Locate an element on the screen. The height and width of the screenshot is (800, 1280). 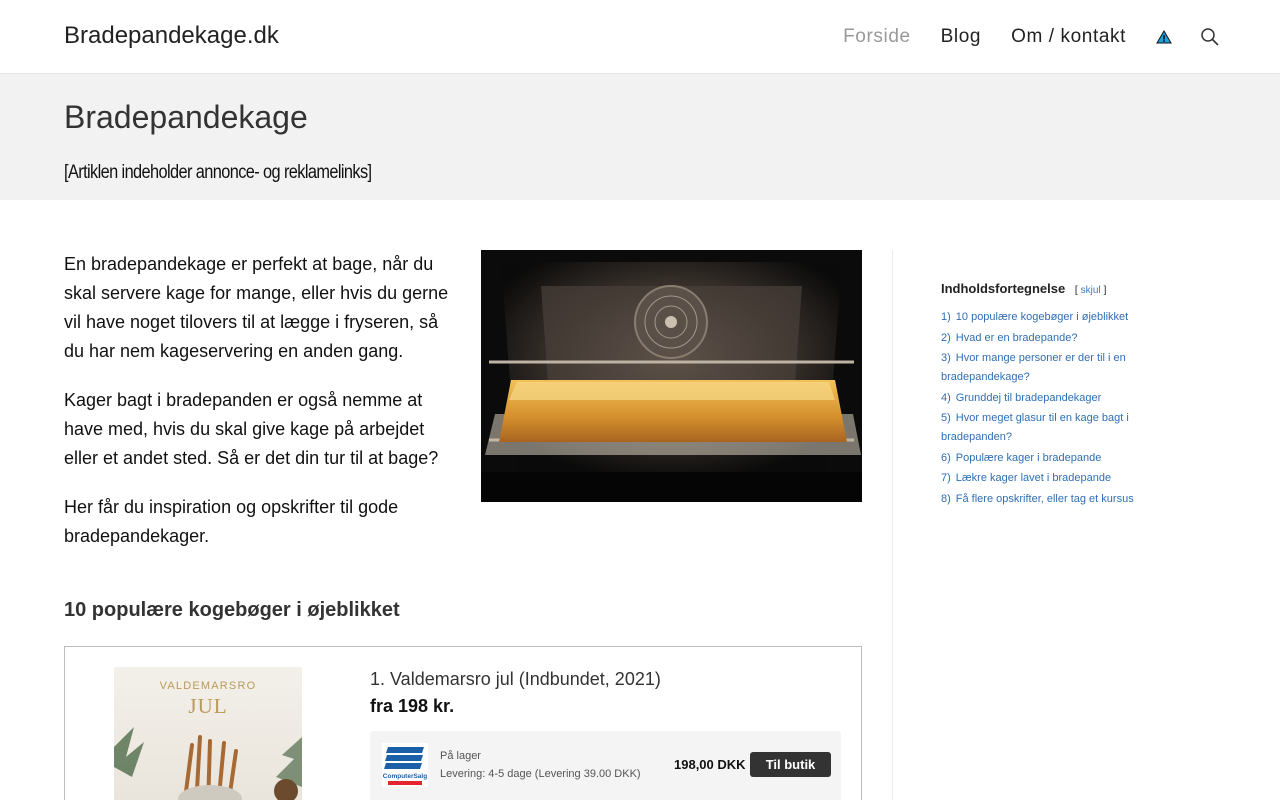
computersalg-logo: ComputerSalg is located at coordinates (405, 765).